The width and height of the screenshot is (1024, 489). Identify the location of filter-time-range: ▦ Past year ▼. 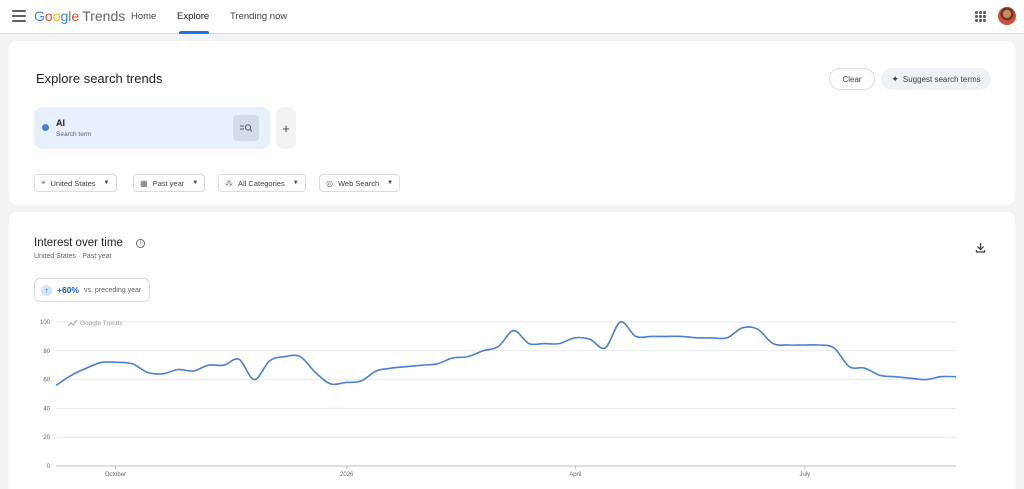
(169, 183).